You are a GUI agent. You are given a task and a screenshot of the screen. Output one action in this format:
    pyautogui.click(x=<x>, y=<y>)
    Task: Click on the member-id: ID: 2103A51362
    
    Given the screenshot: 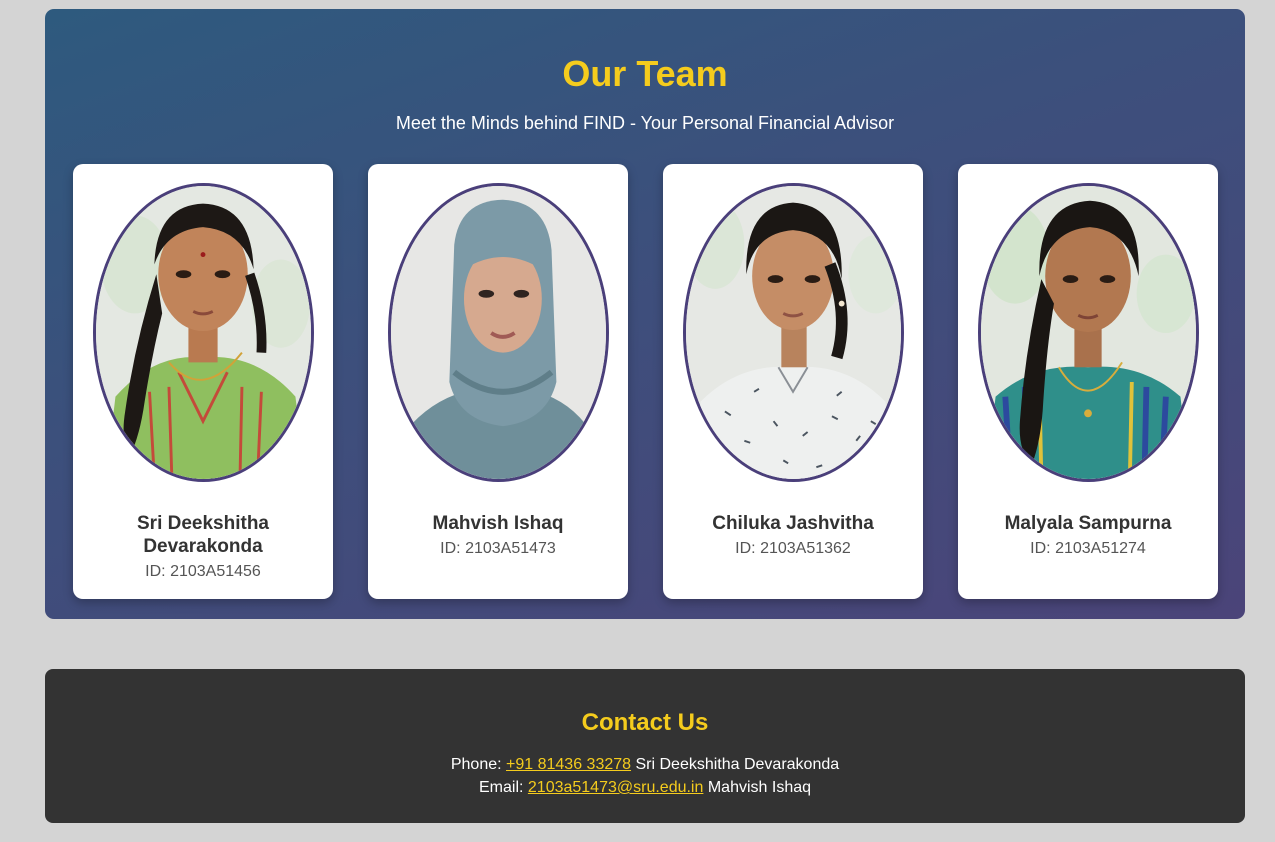 What is the action you would take?
    pyautogui.click(x=793, y=548)
    